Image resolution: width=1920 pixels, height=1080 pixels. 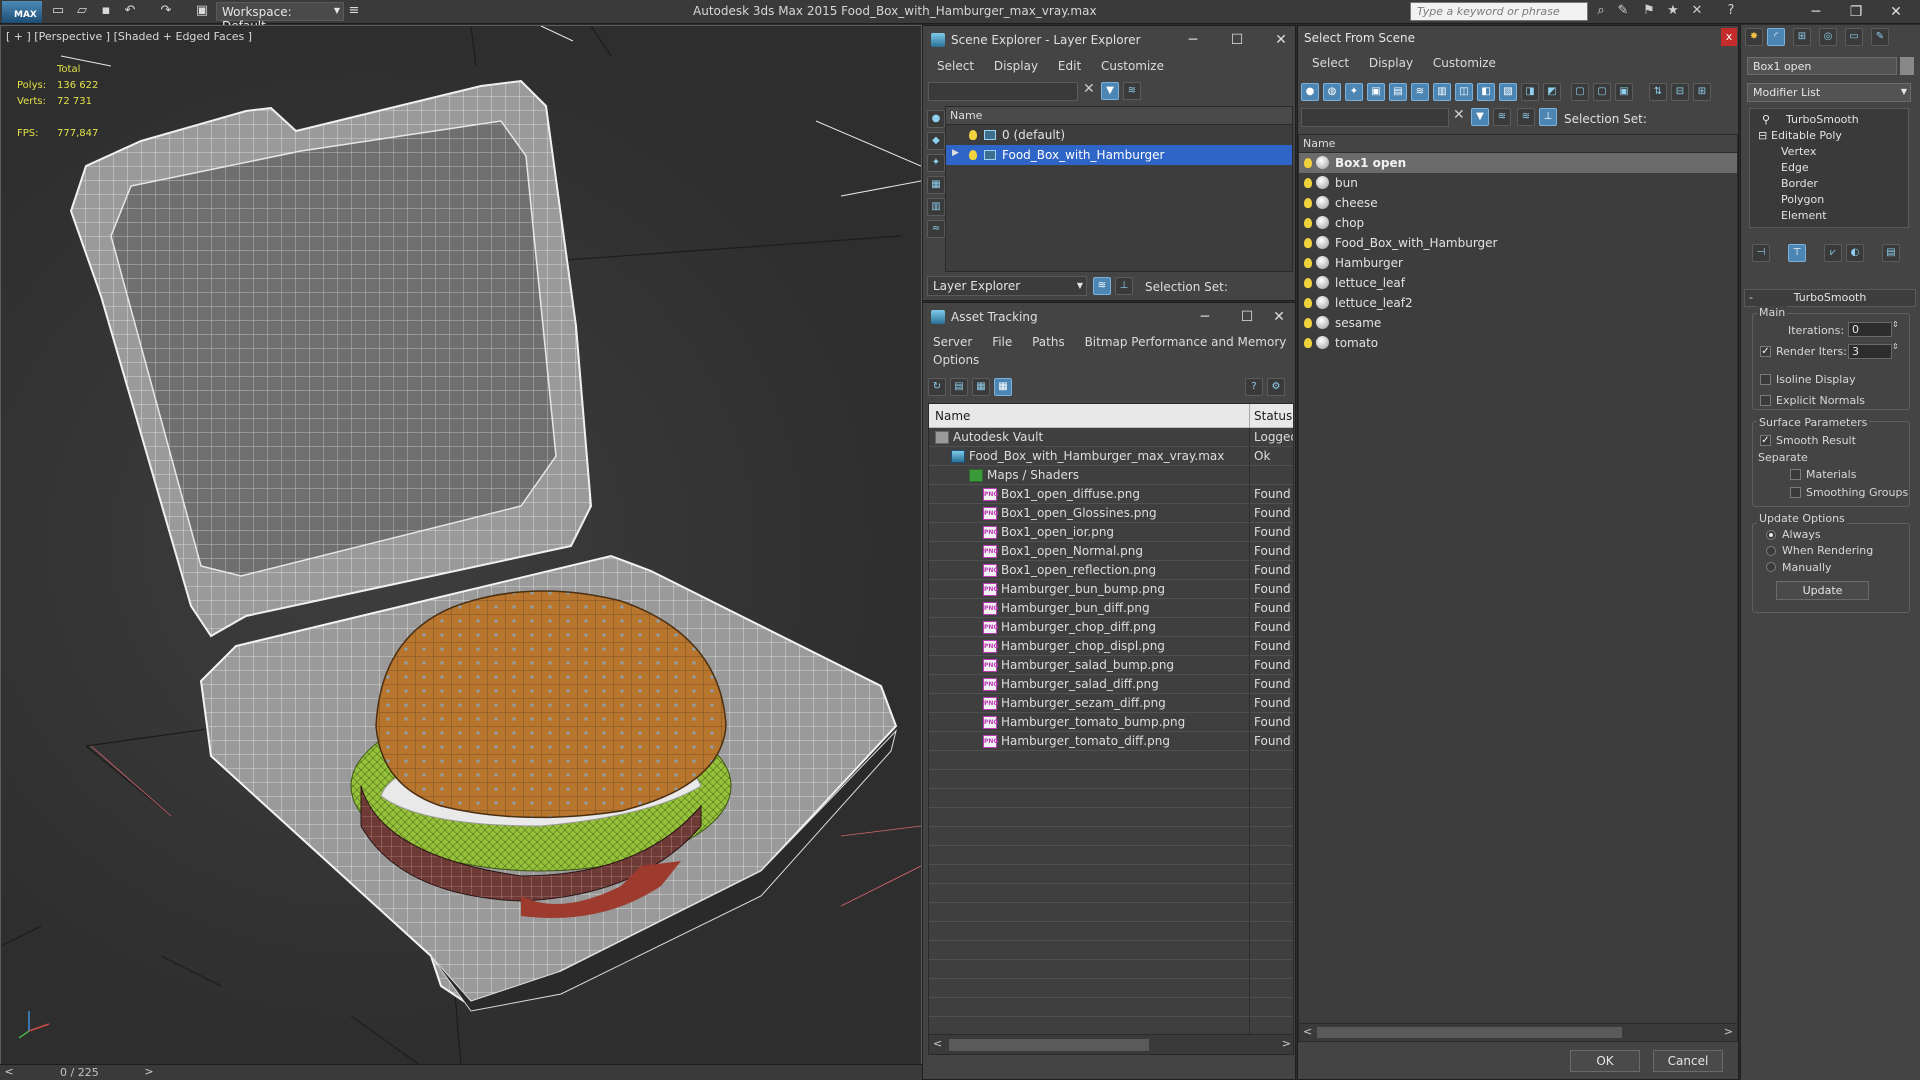 I want to click on list-item: lettuce_leaf2, so click(x=1518, y=303).